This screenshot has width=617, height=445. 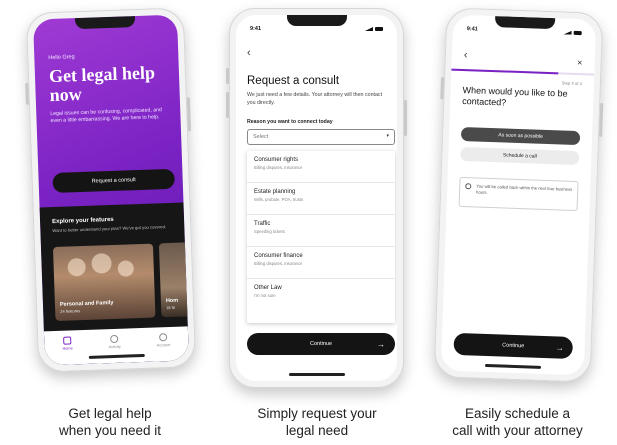 What do you see at coordinates (316, 29) in the screenshot?
I see `status-bar: 9:41` at bounding box center [316, 29].